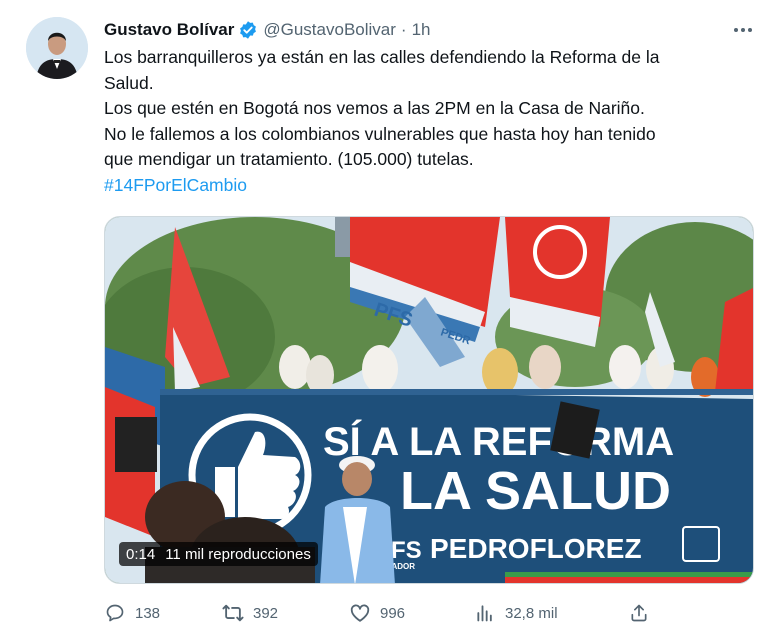 The width and height of the screenshot is (775, 637). What do you see at coordinates (129, 82) in the screenshot?
I see `tweet-text-line: Salud.` at bounding box center [129, 82].